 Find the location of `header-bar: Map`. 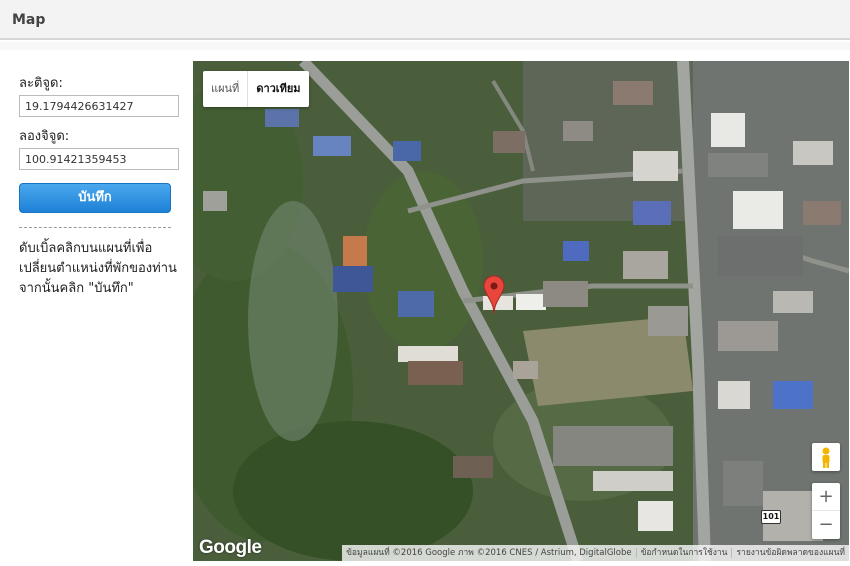

header-bar: Map is located at coordinates (425, 20).